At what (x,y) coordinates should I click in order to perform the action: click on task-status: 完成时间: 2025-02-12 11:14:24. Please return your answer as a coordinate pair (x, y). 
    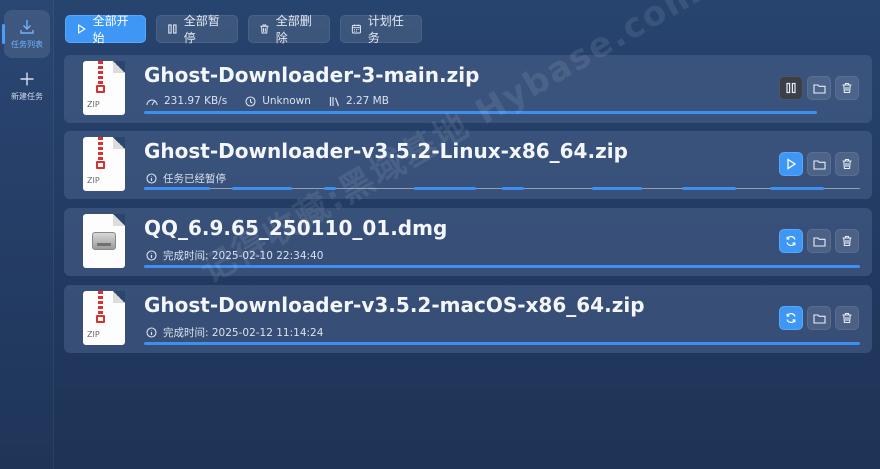
    Looking at the image, I should click on (234, 332).